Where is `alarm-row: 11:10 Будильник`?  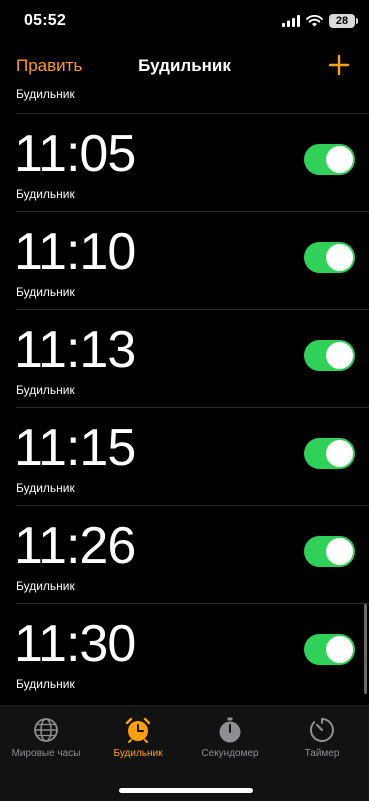
alarm-row: 11:10 Будильник is located at coordinates (184, 261).